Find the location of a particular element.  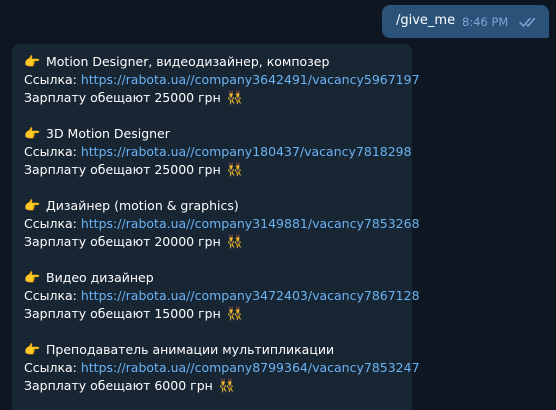

vacancy-title: Motion Designer, видеодизайнер, композер is located at coordinates (188, 61).